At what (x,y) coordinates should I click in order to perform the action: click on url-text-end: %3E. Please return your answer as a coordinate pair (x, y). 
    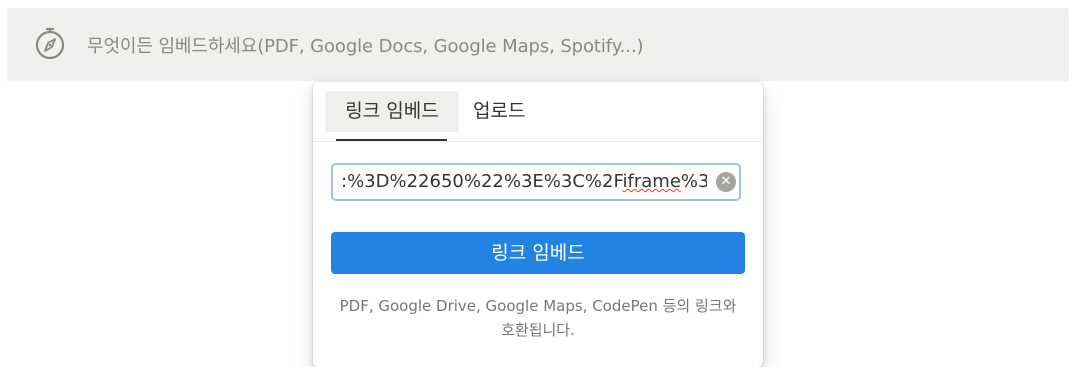
    Looking at the image, I should click on (693, 181).